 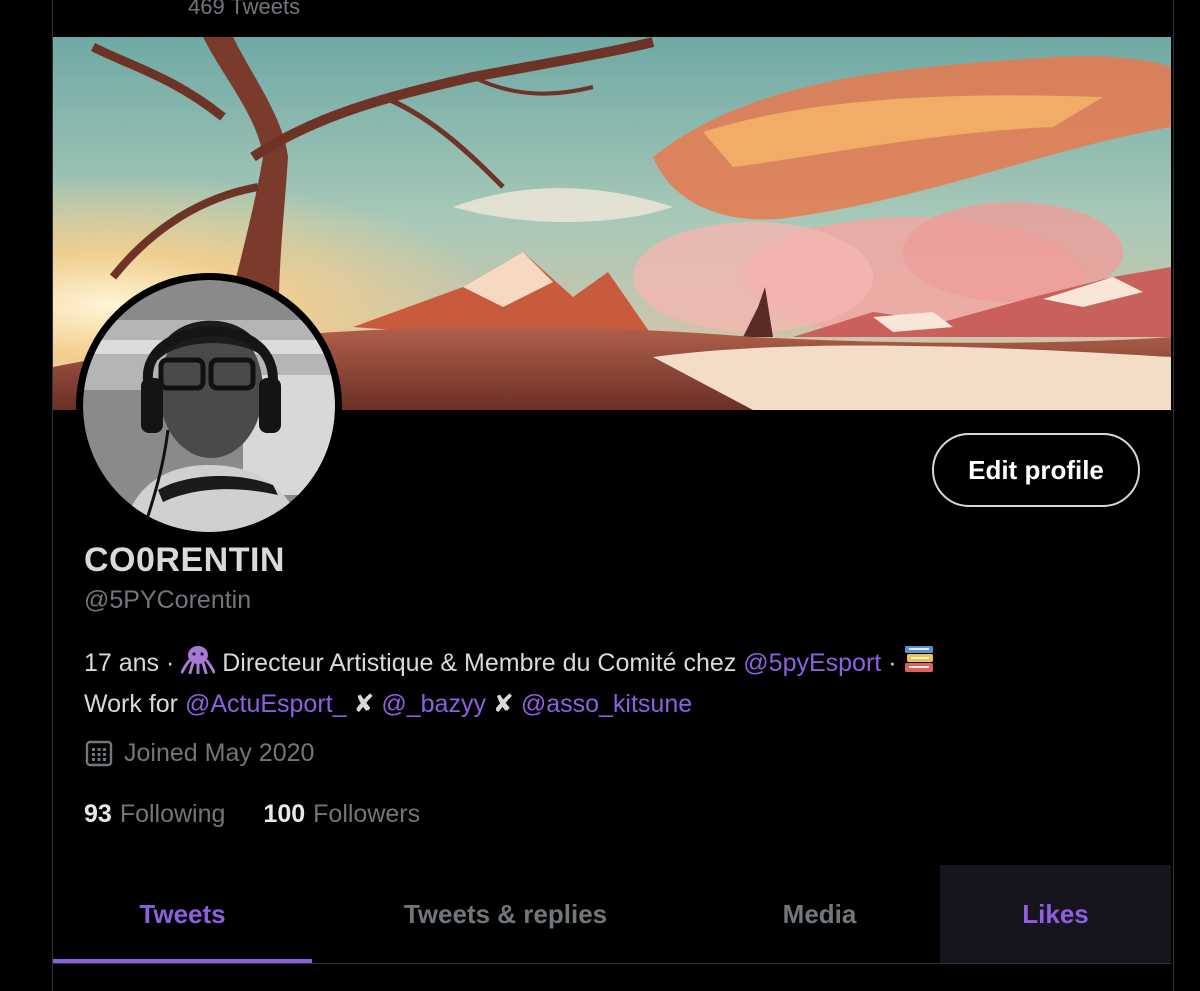 I want to click on followers-label: Followers, so click(x=367, y=814).